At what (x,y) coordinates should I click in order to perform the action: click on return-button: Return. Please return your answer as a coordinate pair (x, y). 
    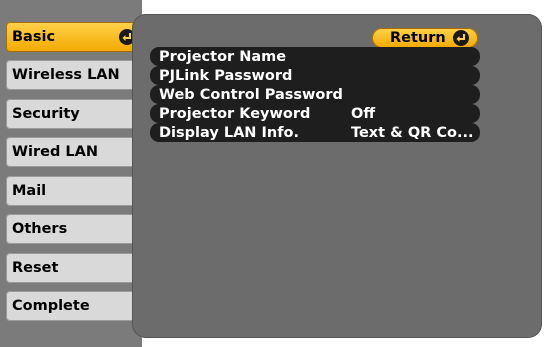
    Looking at the image, I should click on (425, 38).